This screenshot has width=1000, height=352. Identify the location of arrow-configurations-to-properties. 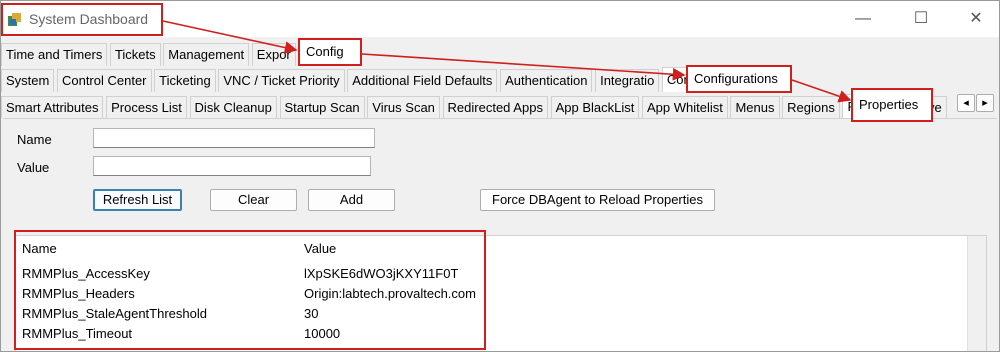
(821, 91).